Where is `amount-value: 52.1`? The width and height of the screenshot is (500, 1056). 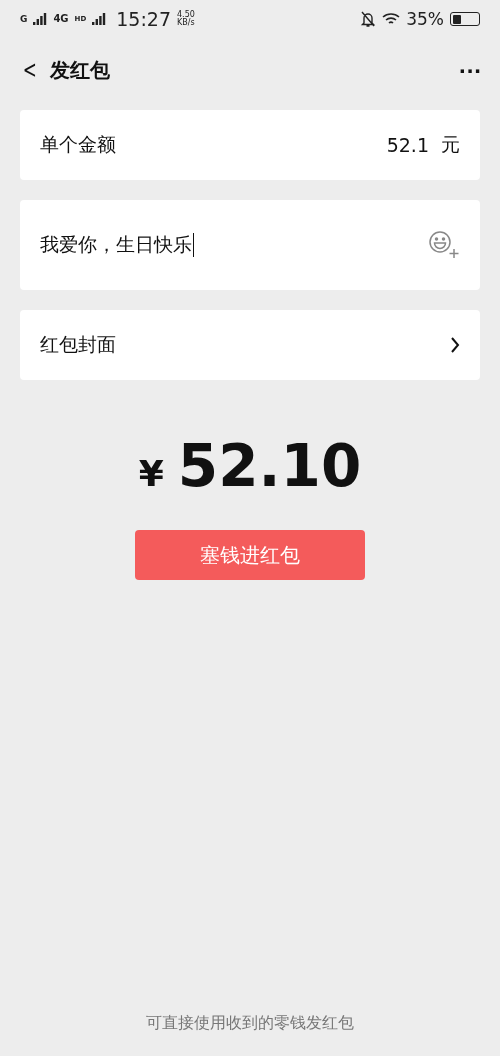
amount-value: 52.1 is located at coordinates (407, 145).